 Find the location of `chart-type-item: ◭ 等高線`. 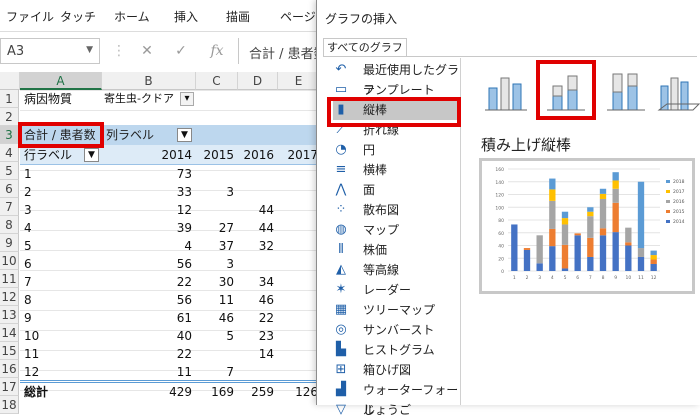

chart-type-item: ◭ 等高線 is located at coordinates (397, 270).